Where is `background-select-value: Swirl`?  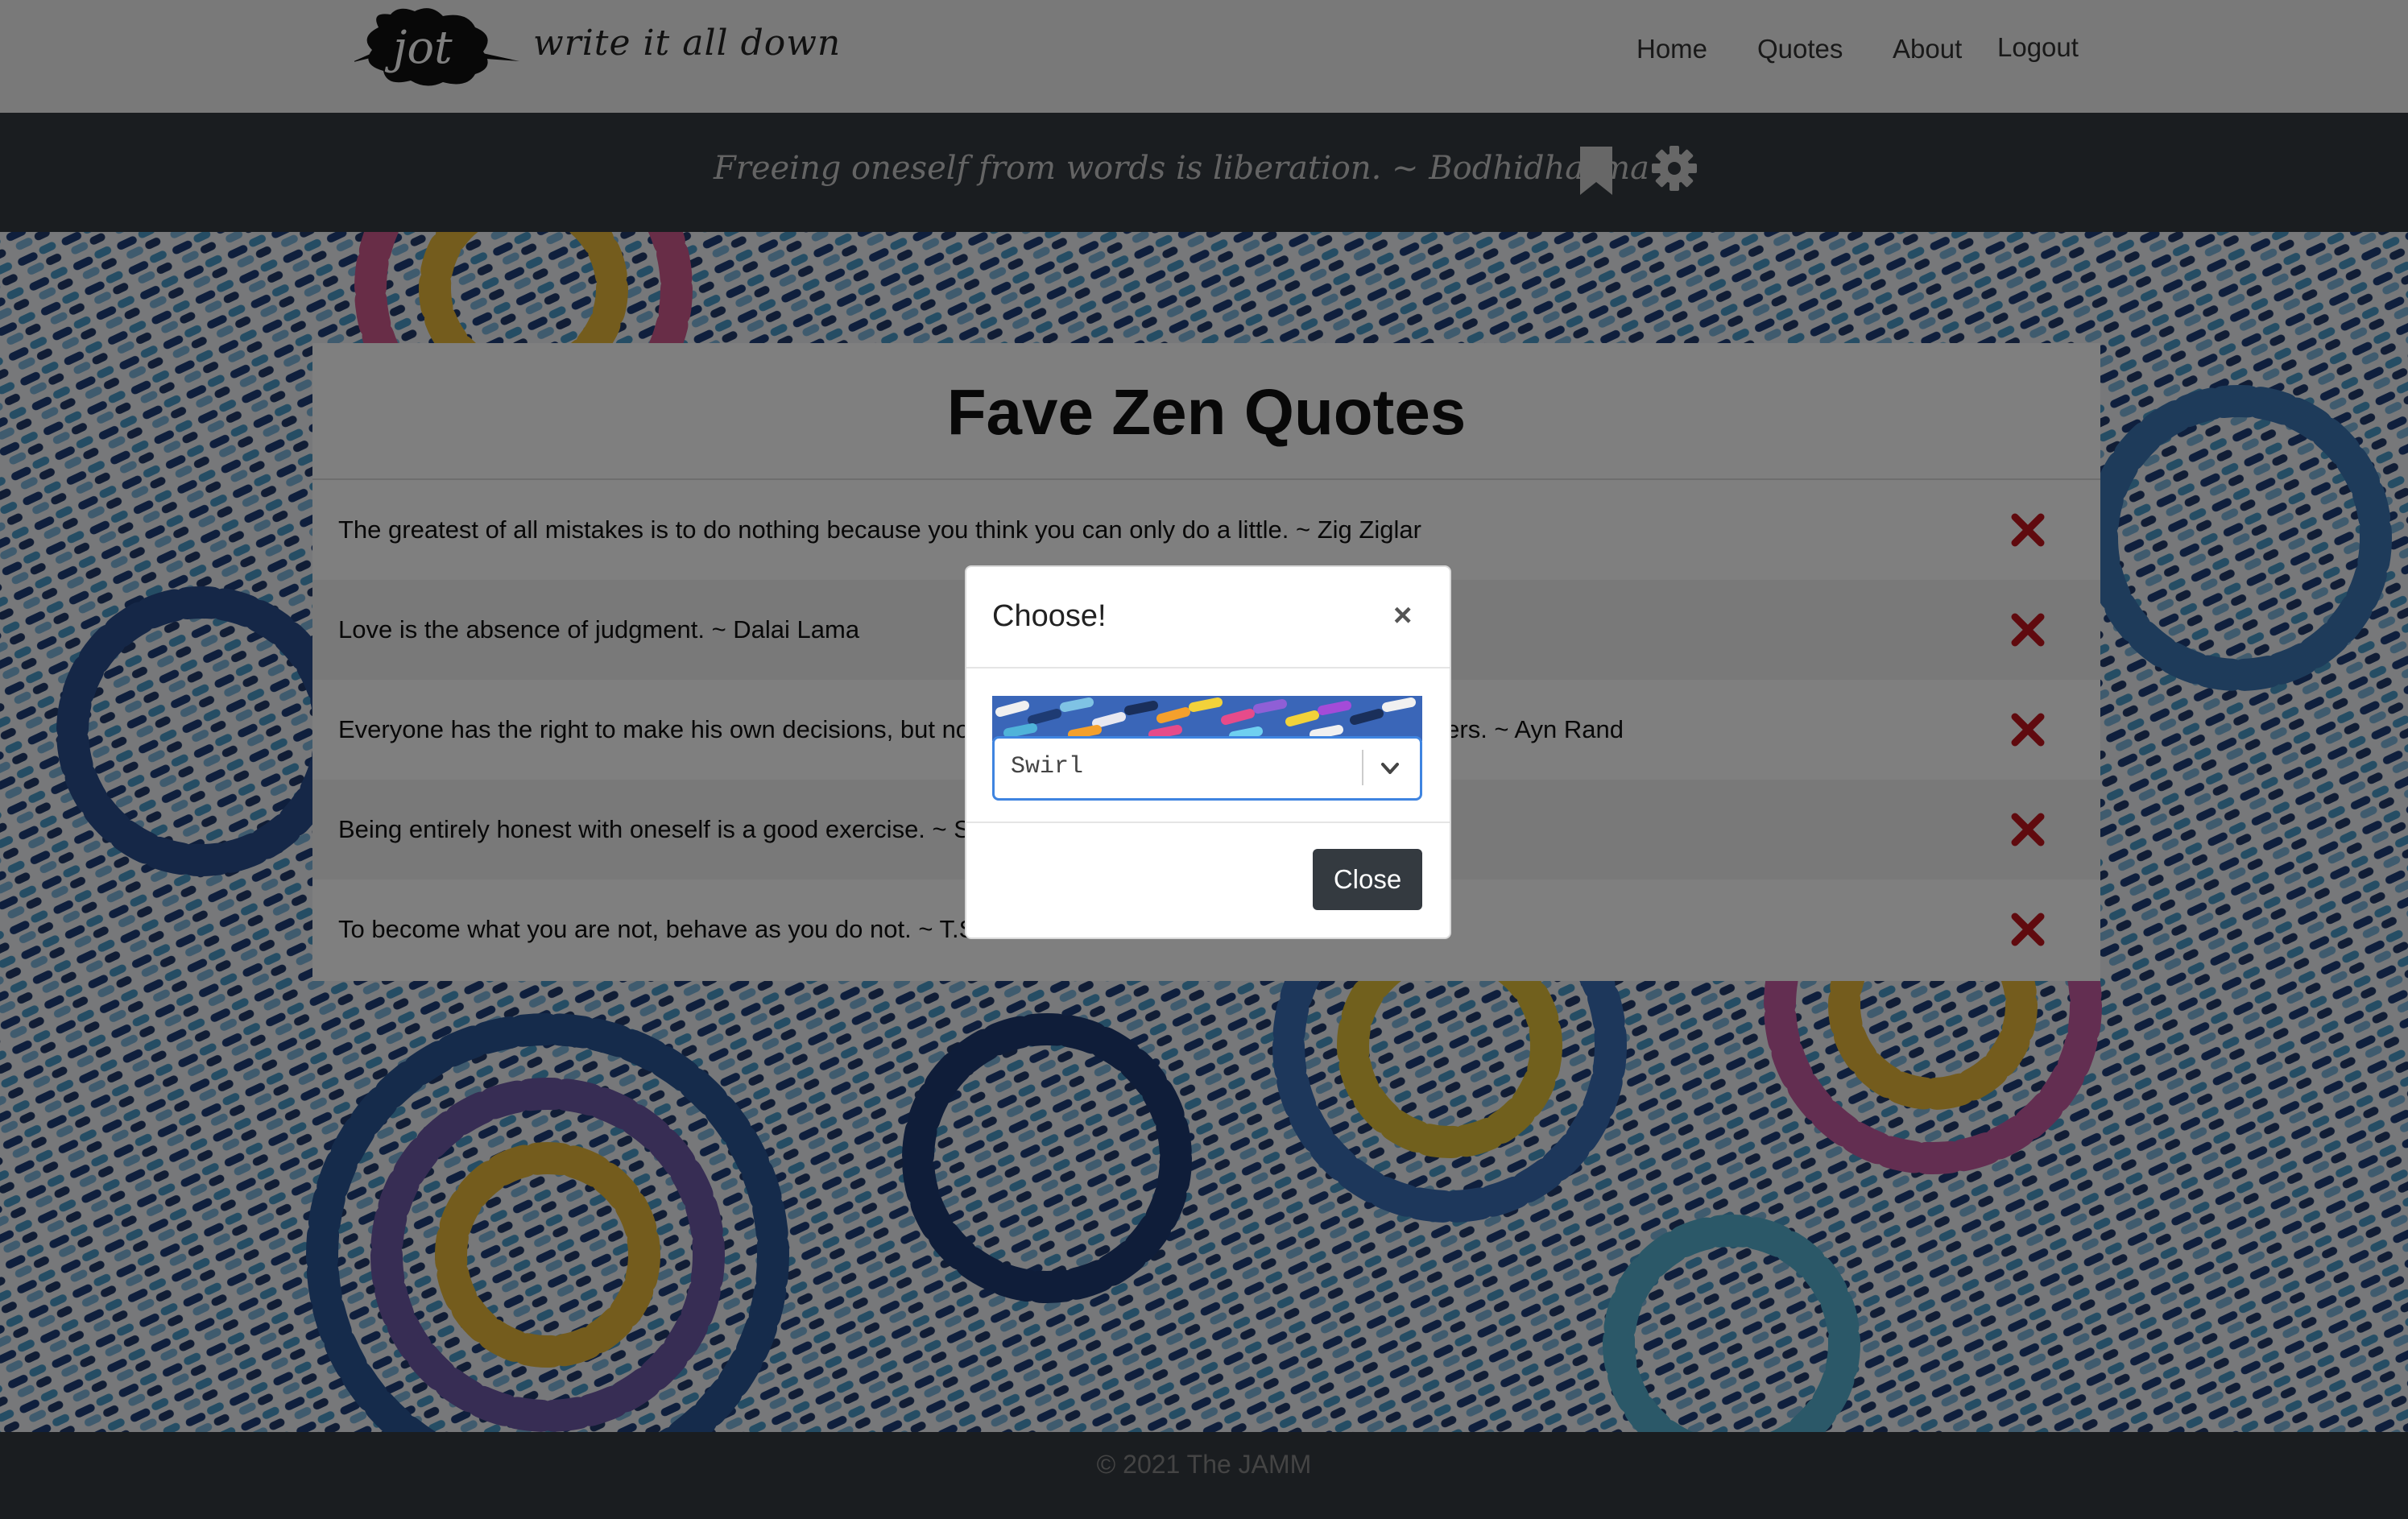
background-select-value: Swirl is located at coordinates (1047, 766).